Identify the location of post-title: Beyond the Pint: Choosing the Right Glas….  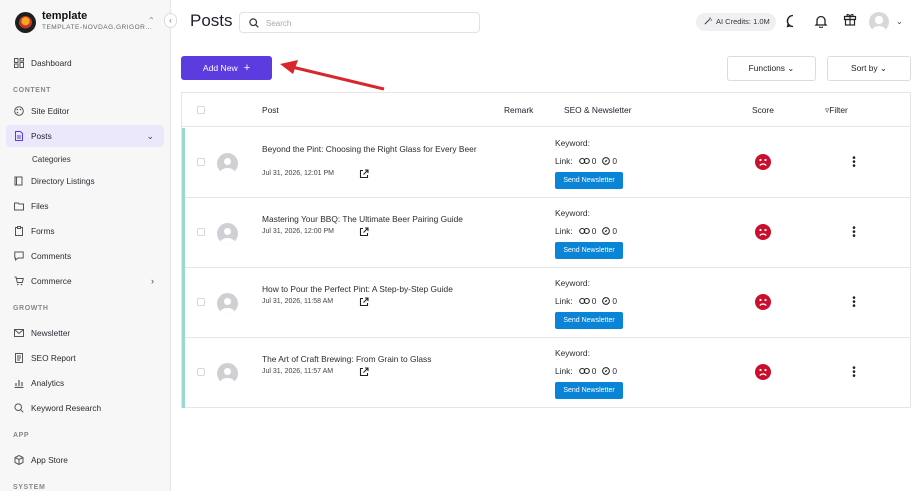
(372, 149).